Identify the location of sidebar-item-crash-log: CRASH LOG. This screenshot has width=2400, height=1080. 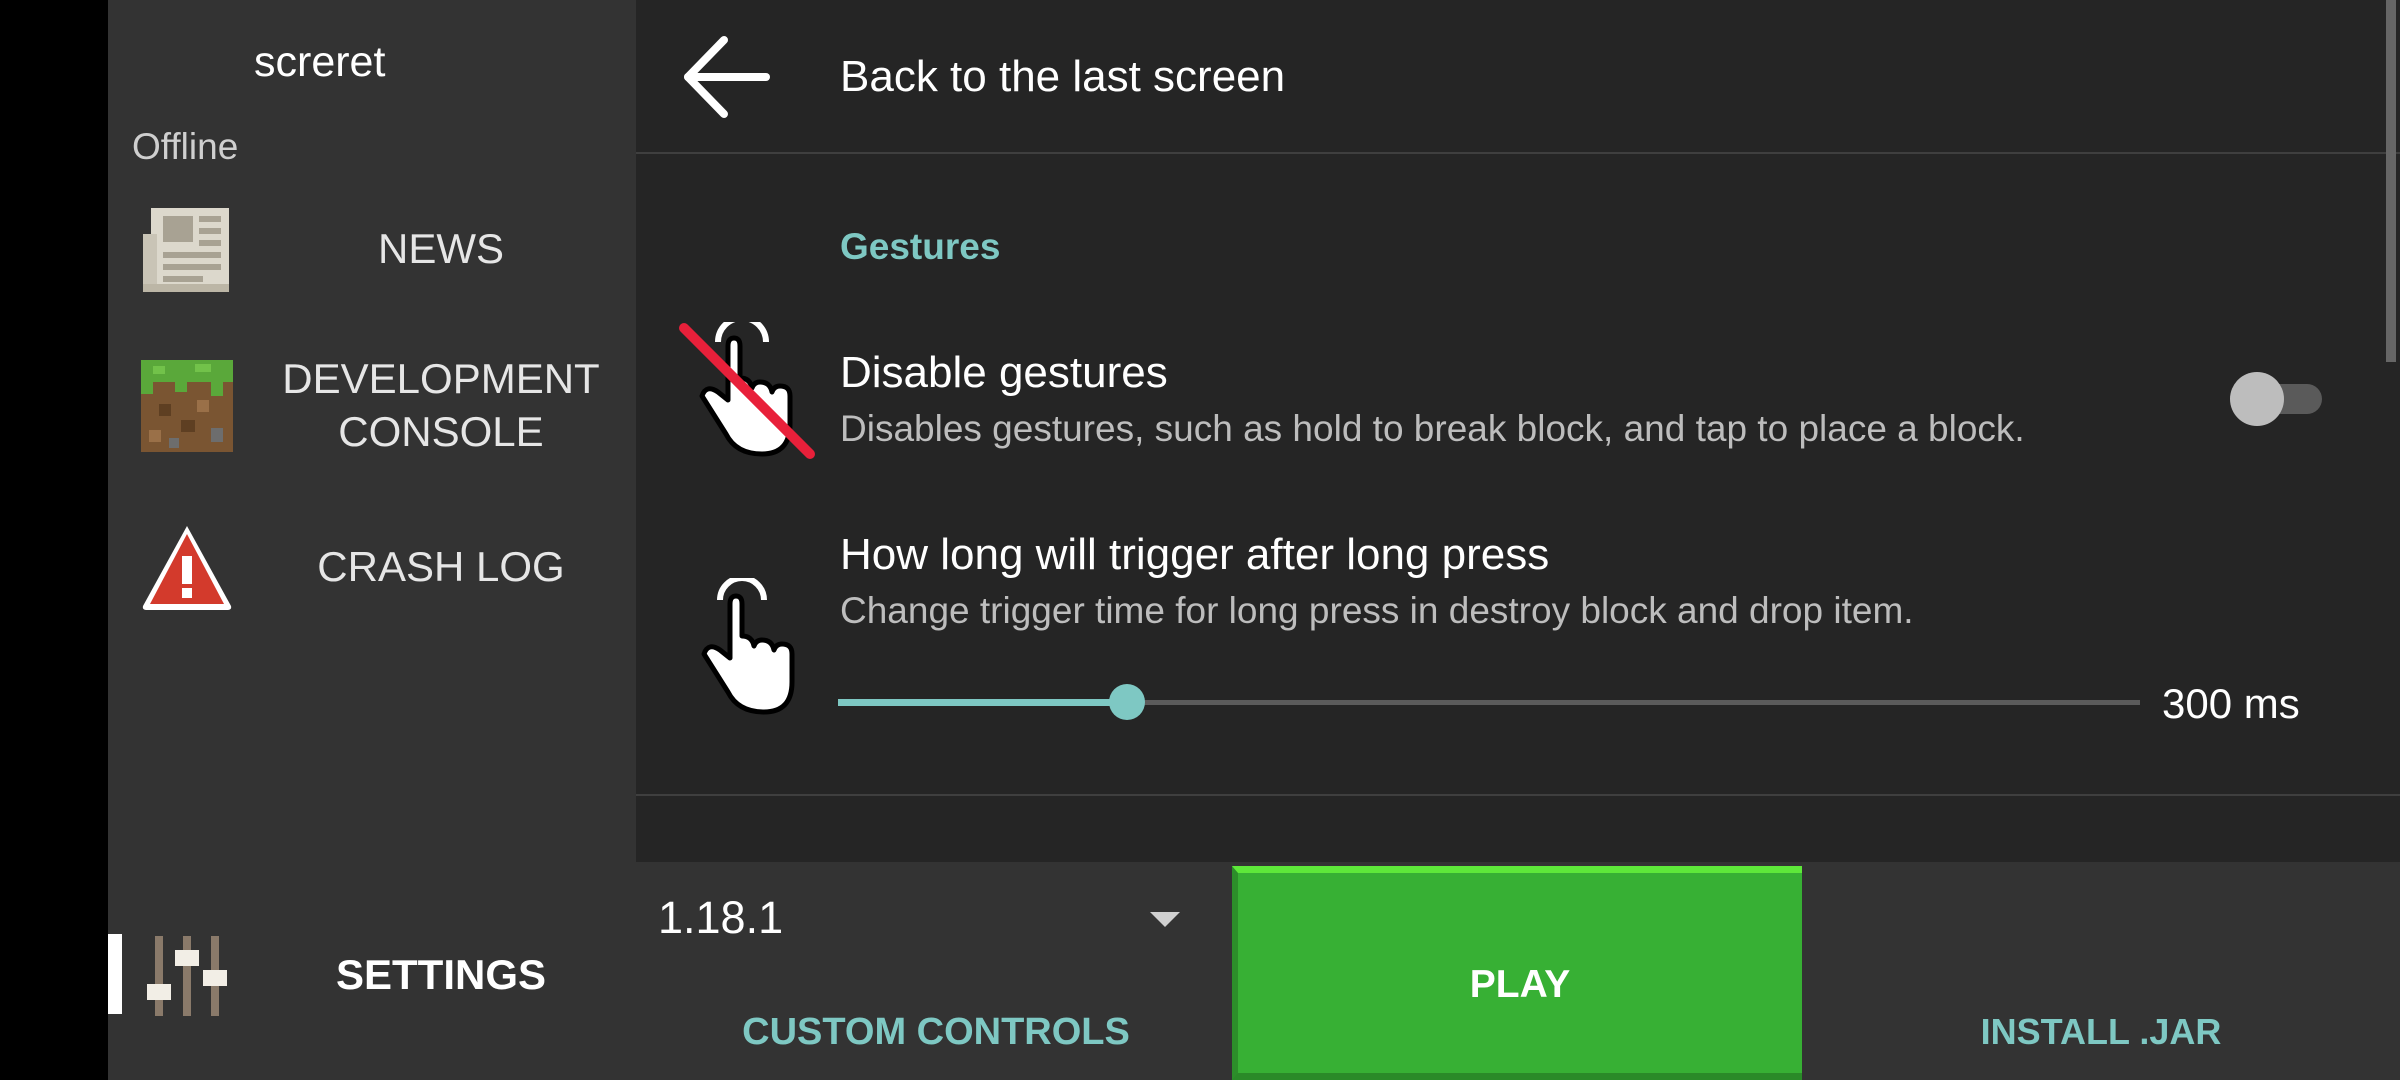
(372, 568).